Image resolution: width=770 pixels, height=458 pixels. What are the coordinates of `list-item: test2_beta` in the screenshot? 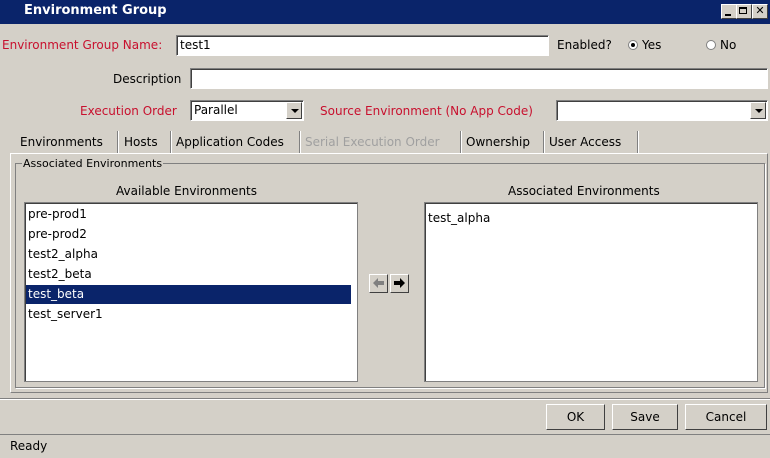 It's located at (188, 274).